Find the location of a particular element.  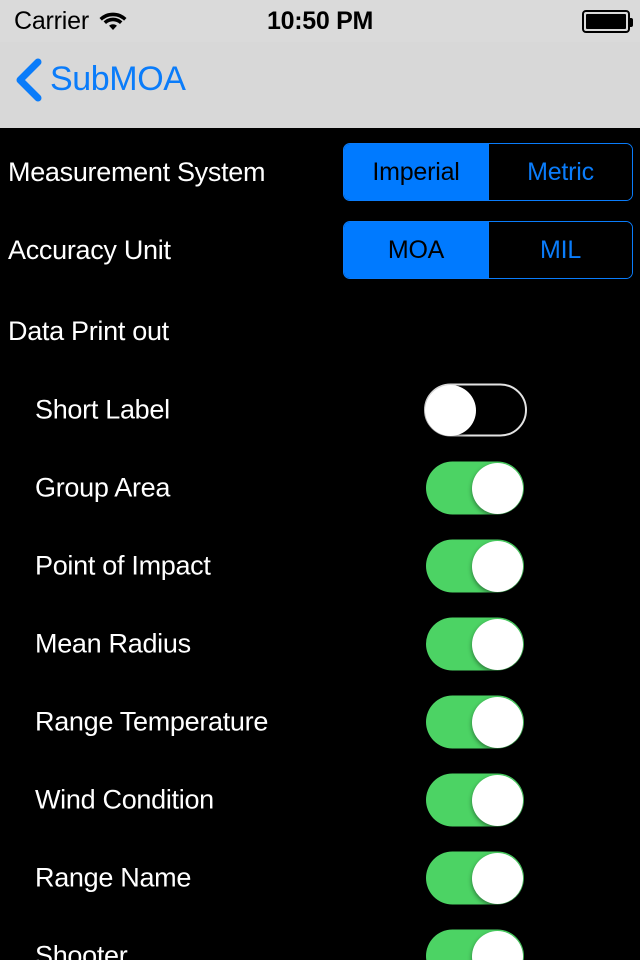

navigation-bar: SubMOA is located at coordinates (320, 85).